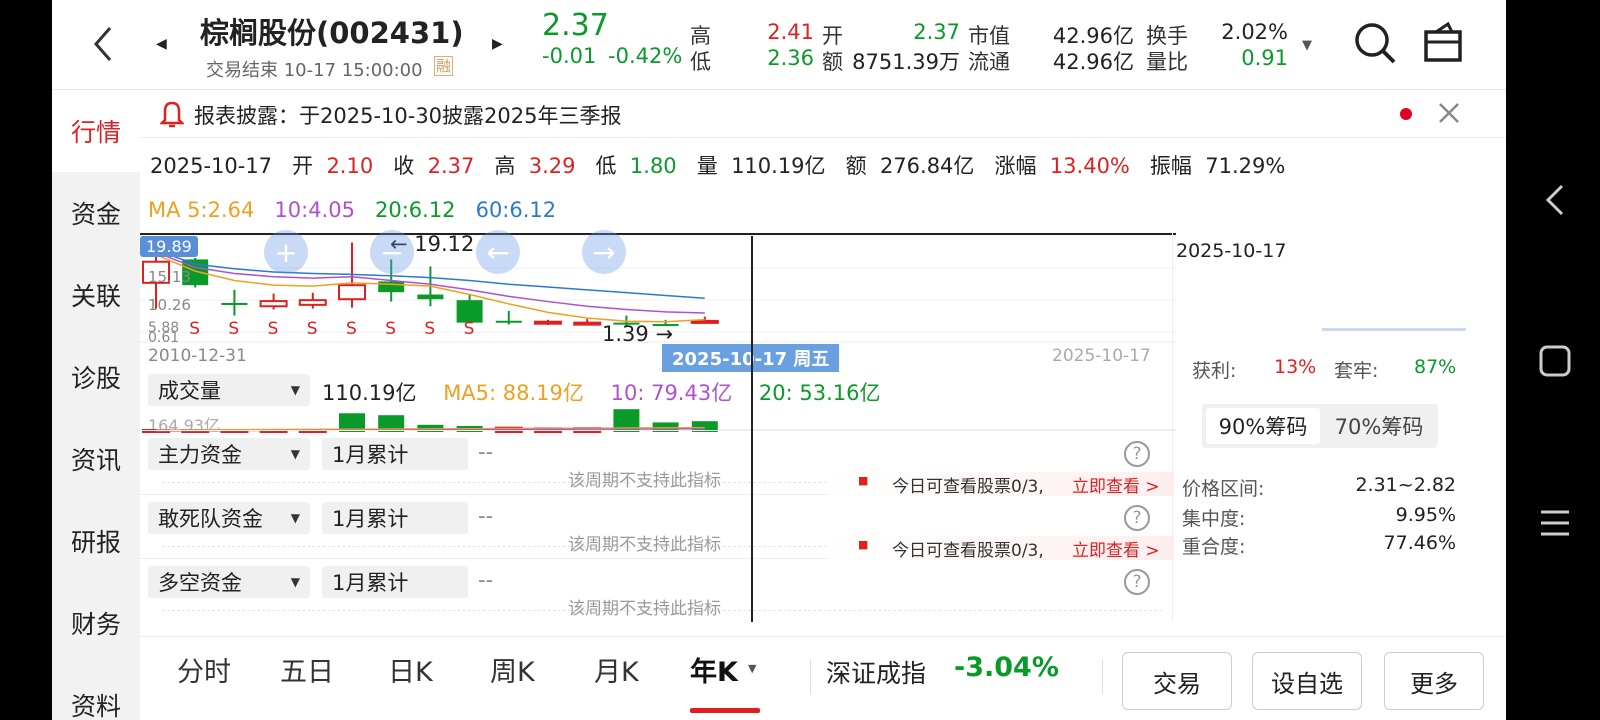 This screenshot has height=720, width=1600. Describe the element at coordinates (307, 669) in the screenshot. I see `tab-1: 五日` at that location.